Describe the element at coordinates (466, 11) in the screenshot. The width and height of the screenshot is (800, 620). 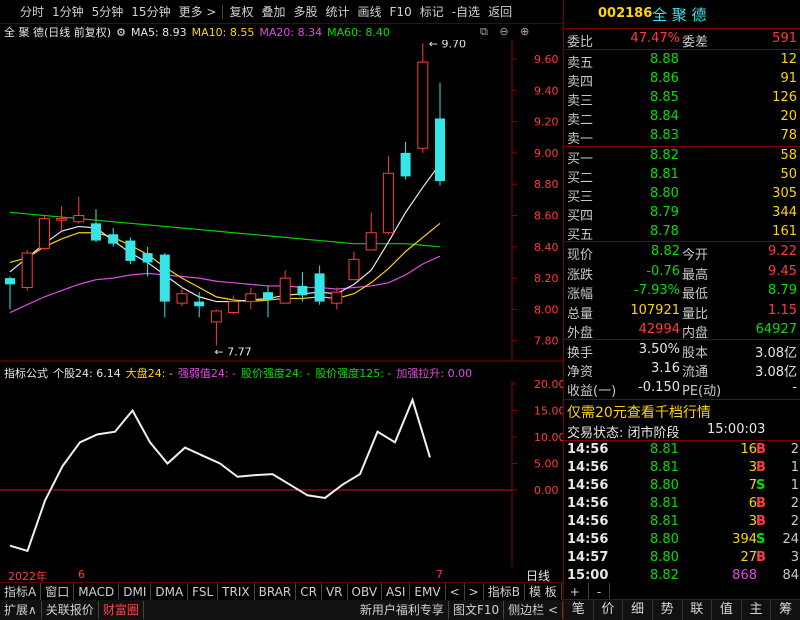
I see `remove-watchlist-button: -自选` at that location.